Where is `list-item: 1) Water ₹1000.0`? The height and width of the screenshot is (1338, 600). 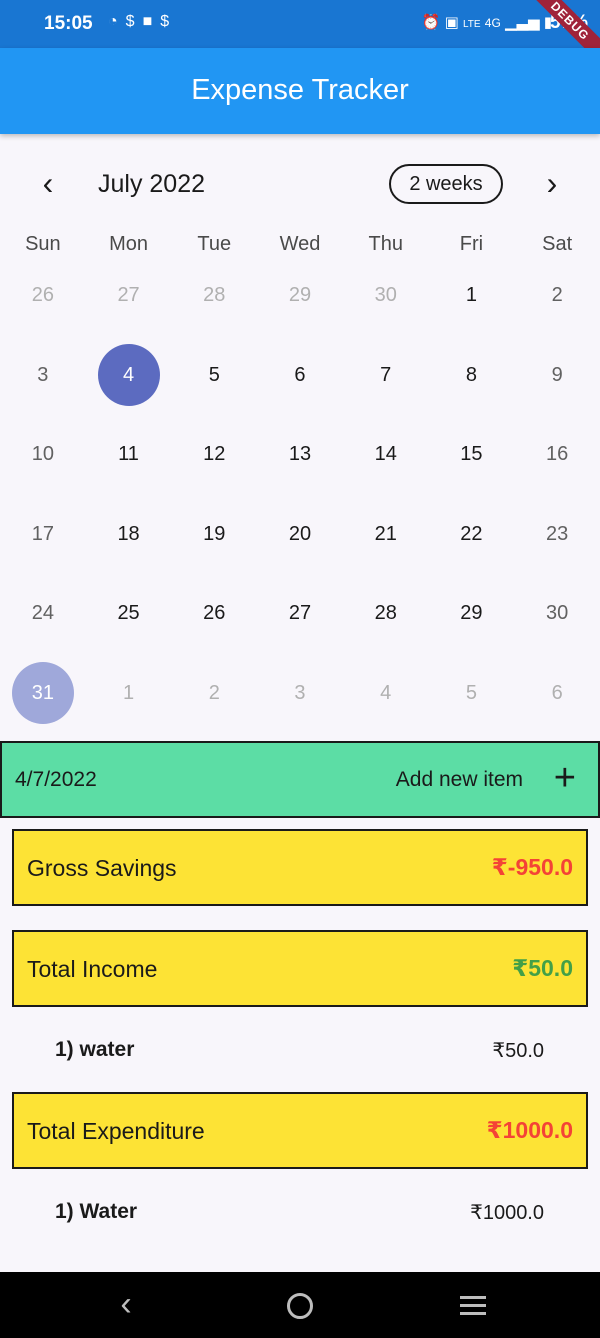
list-item: 1) Water ₹1000.0 is located at coordinates (300, 1213).